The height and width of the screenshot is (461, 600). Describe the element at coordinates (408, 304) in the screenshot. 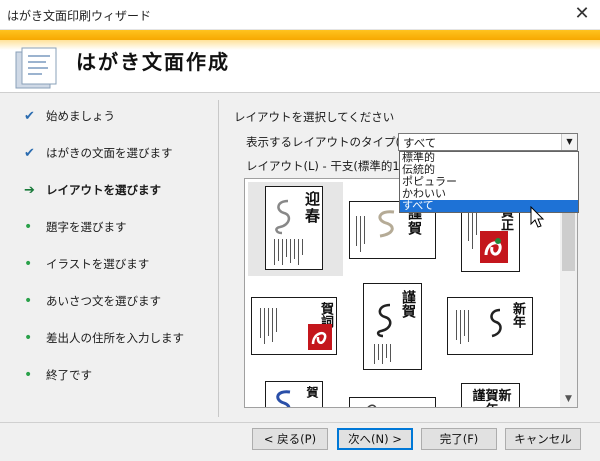

I see `thumbnail-greeting: 謹賀` at that location.